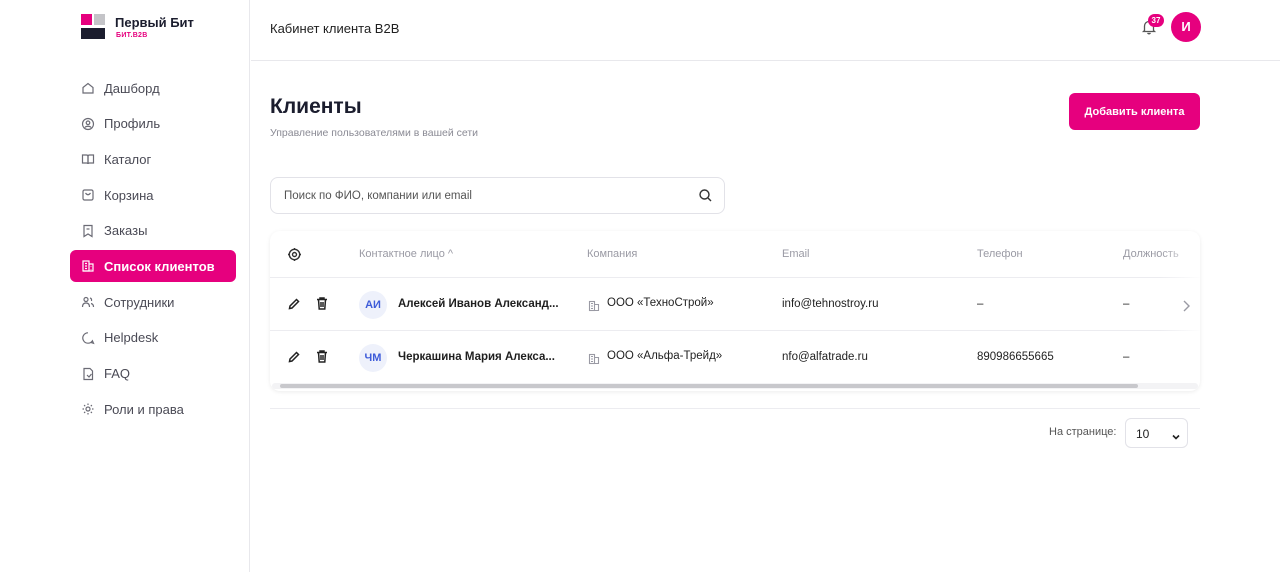 This screenshot has height=572, width=1280. Describe the element at coordinates (665, 356) in the screenshot. I see `company-name: ООО «Альфа-Трейд»` at that location.